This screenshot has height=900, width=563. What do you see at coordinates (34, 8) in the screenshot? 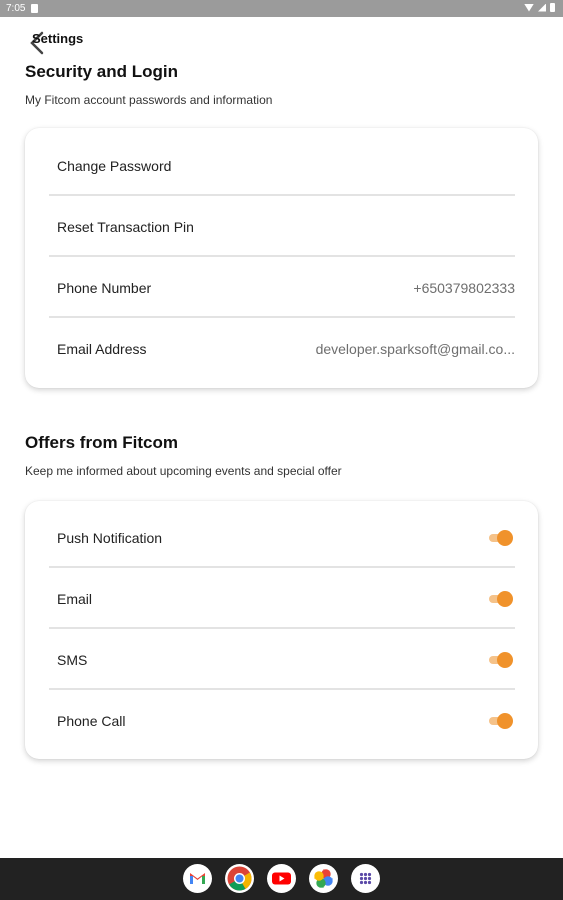
I see `sim-card-icon` at bounding box center [34, 8].